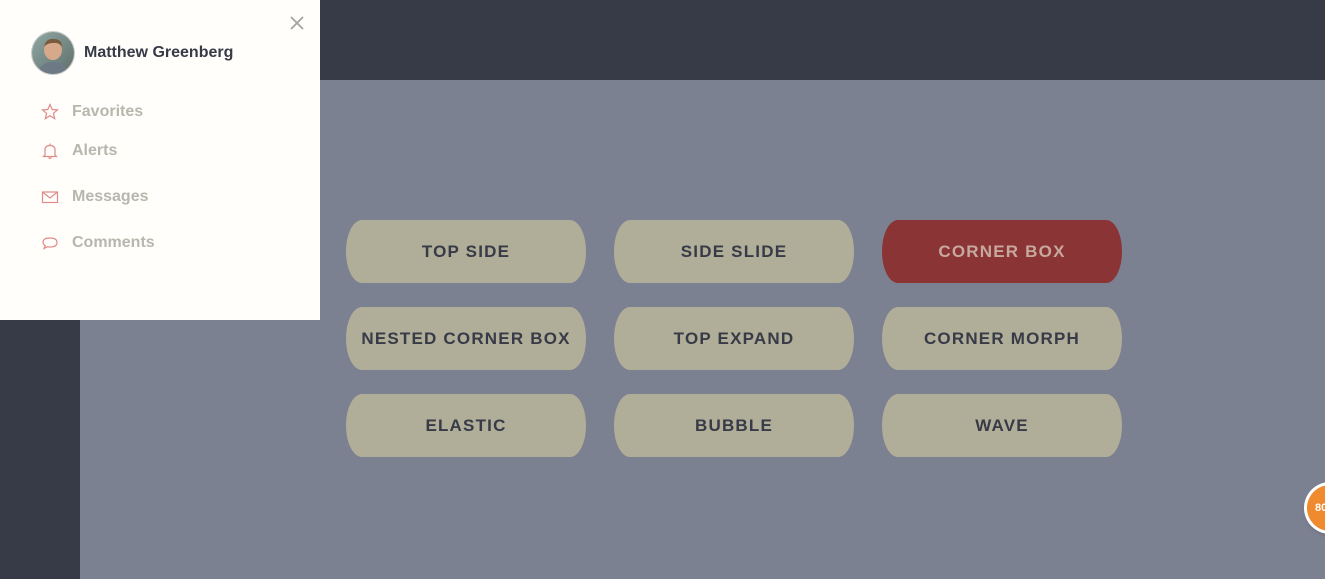 This screenshot has height=579, width=1325. What do you see at coordinates (108, 111) in the screenshot?
I see `menu-item-label: Favorites` at bounding box center [108, 111].